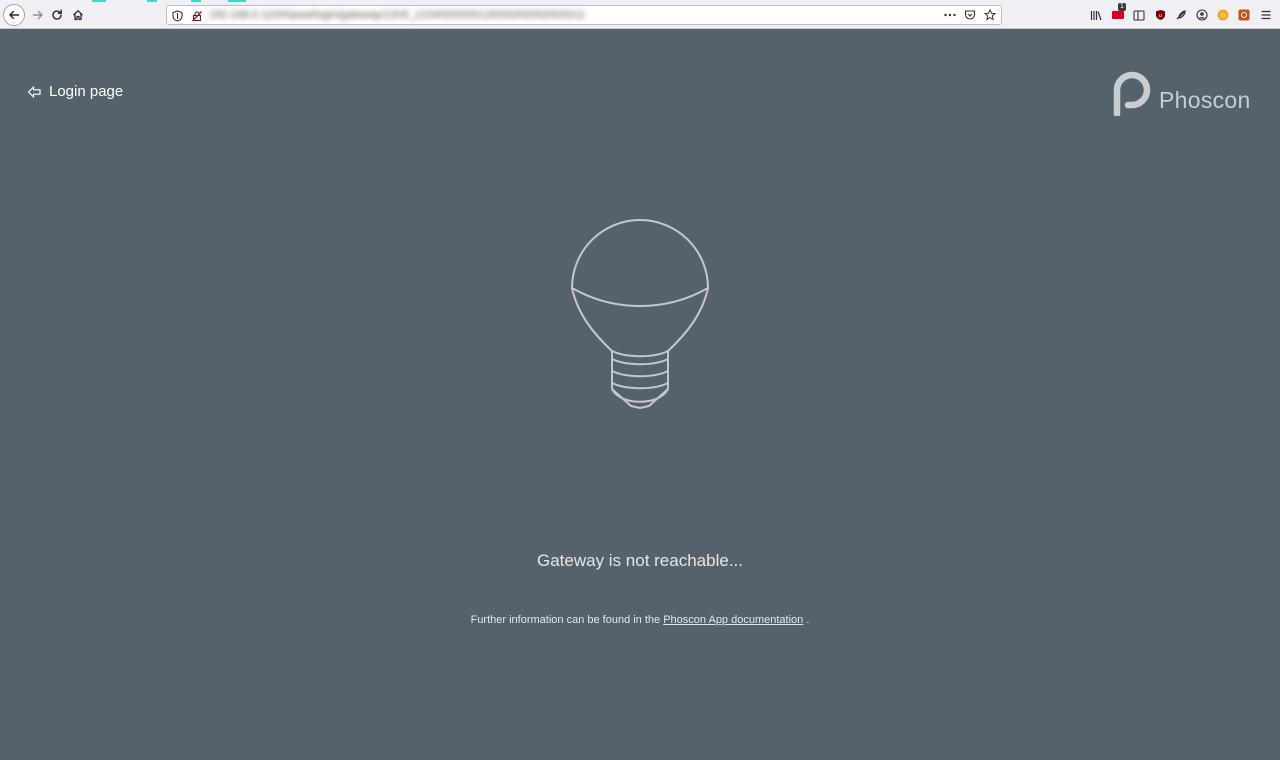  What do you see at coordinates (1202, 15) in the screenshot?
I see `account-icon` at bounding box center [1202, 15].